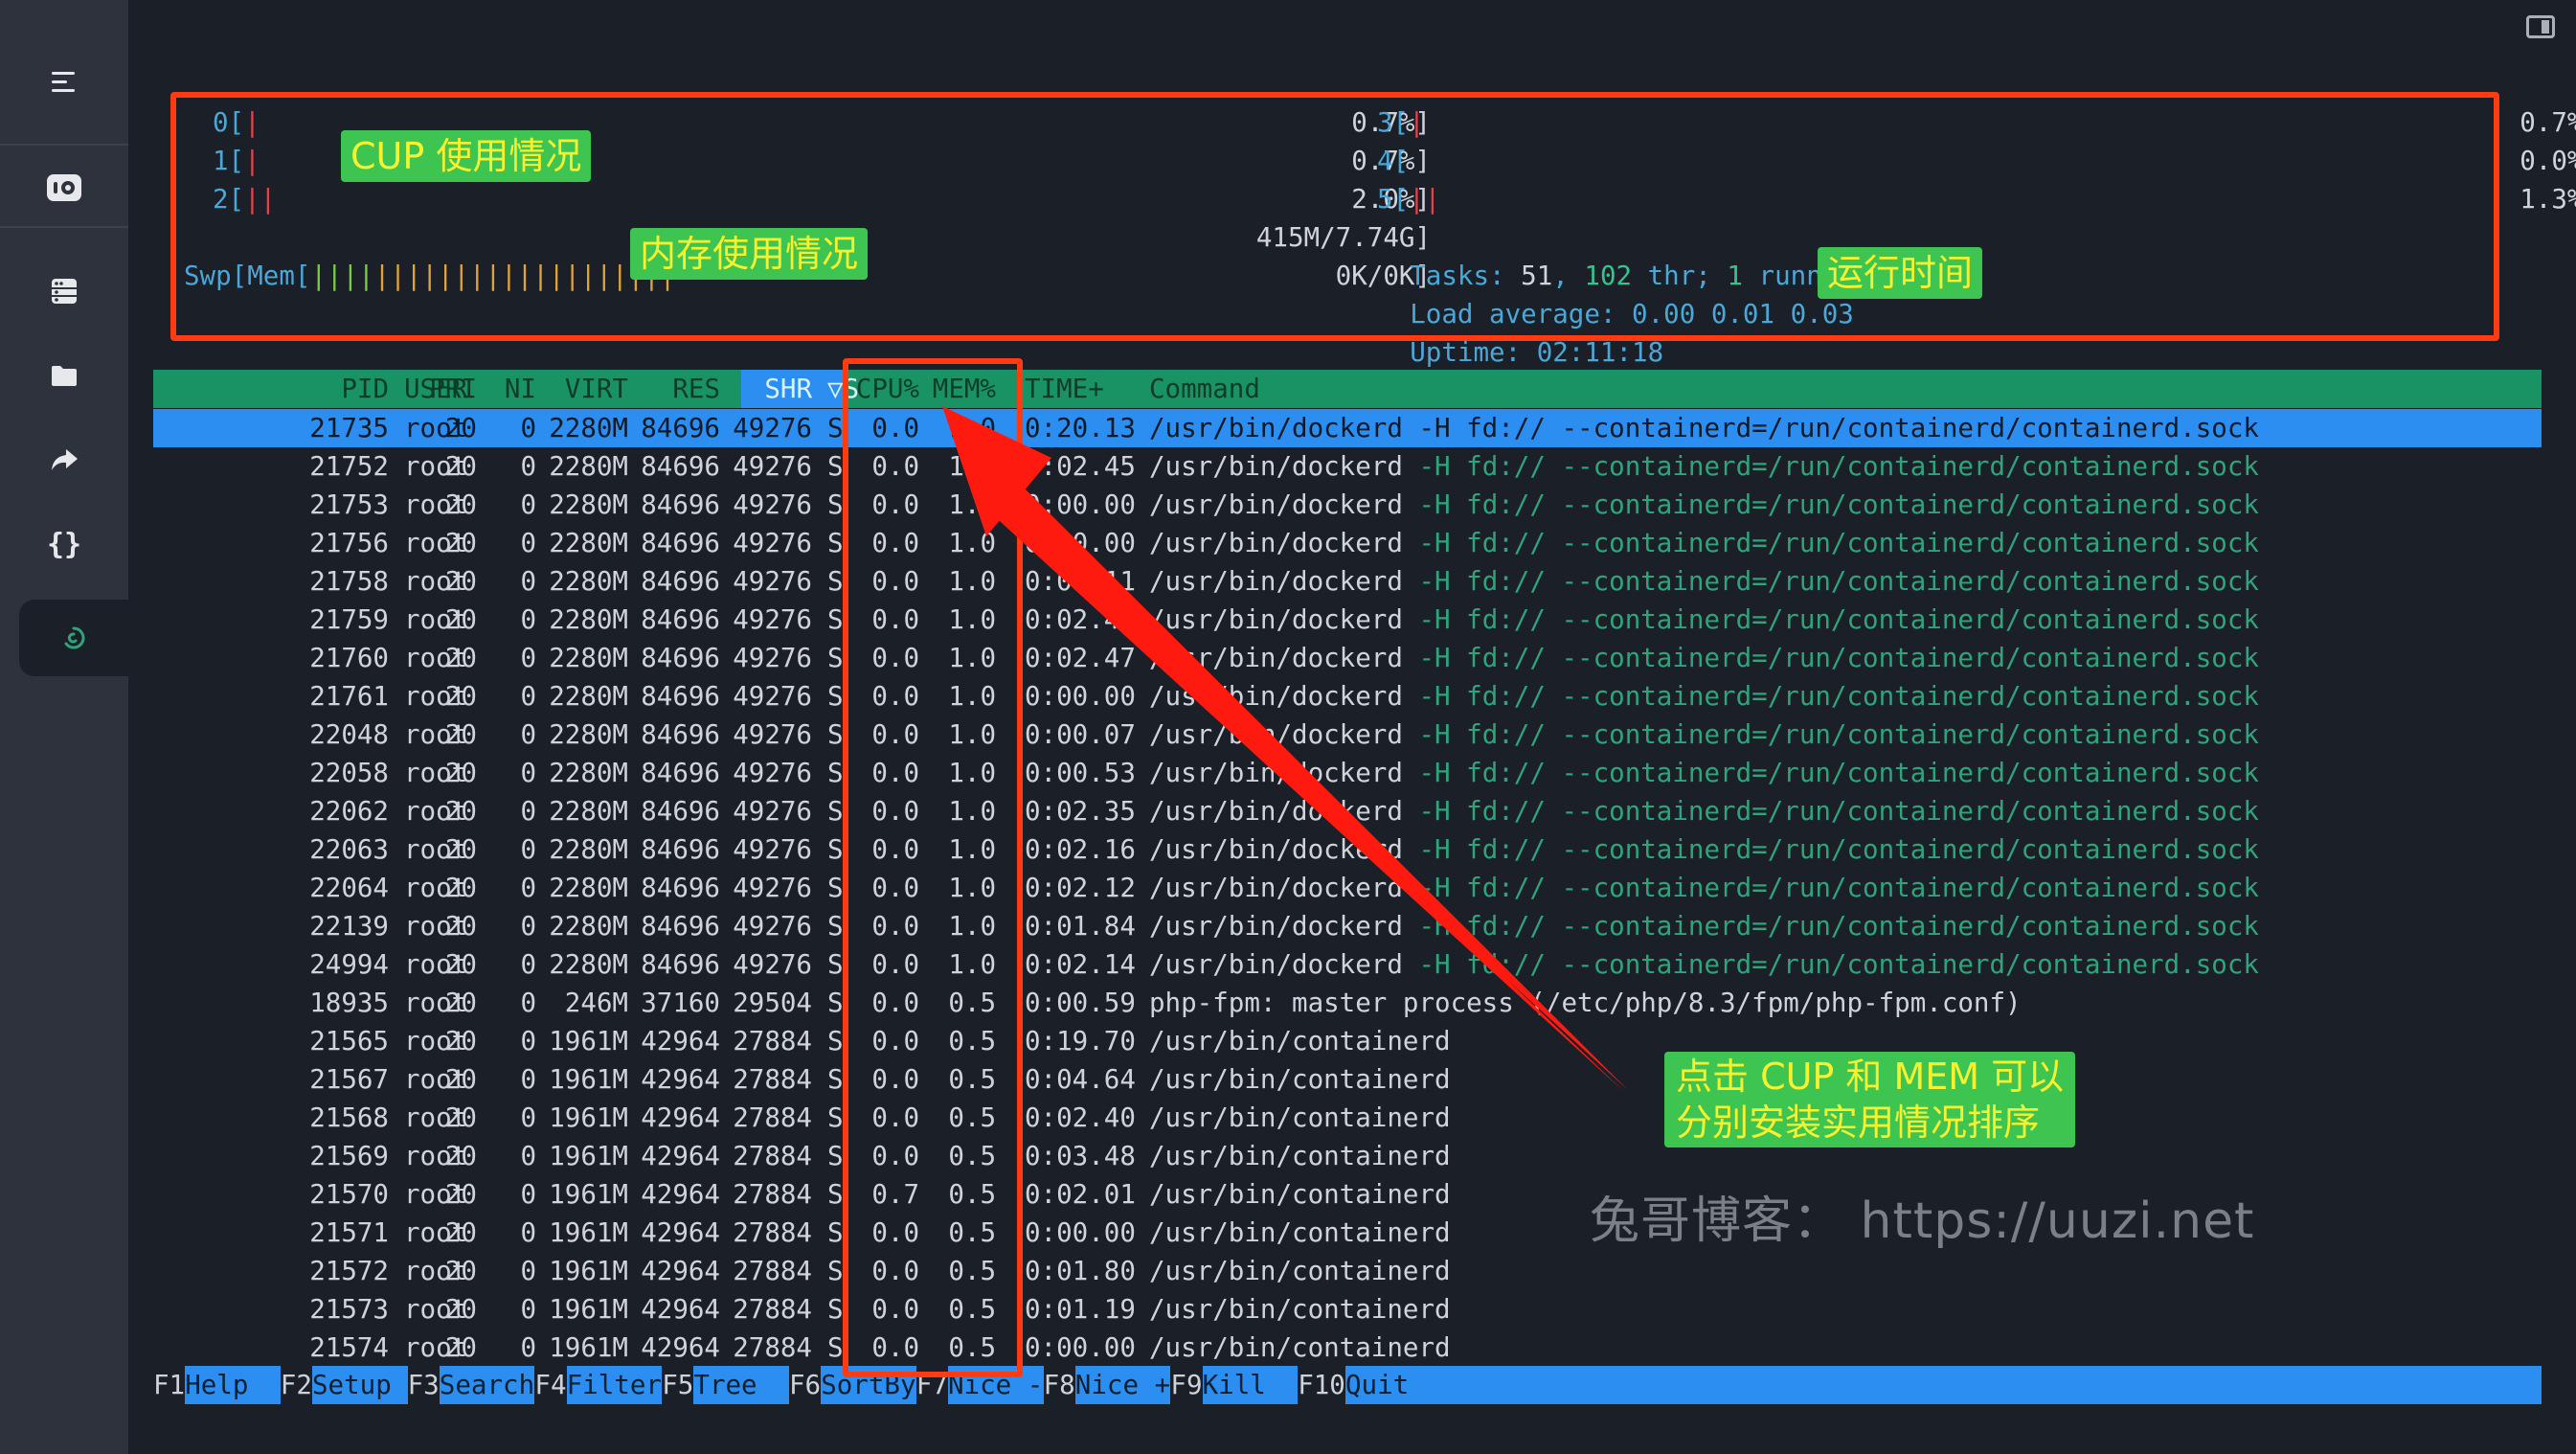 This screenshot has height=1454, width=2576. I want to click on fkey-f1: F1, so click(169, 1385).